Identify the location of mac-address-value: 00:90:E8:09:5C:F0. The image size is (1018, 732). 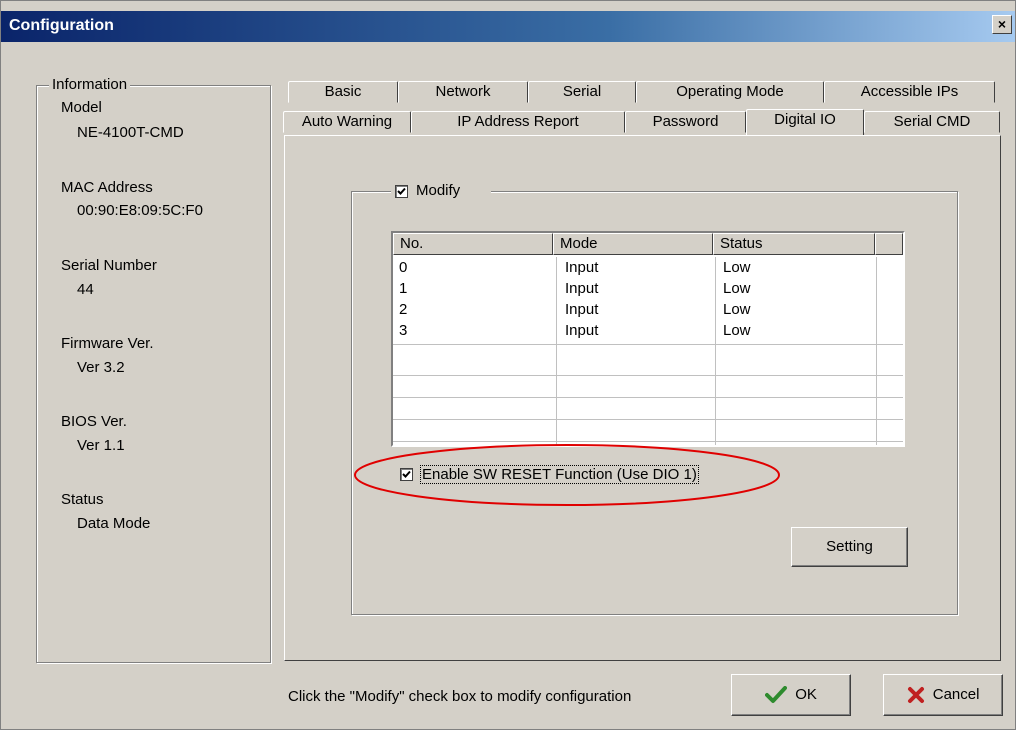
(140, 210).